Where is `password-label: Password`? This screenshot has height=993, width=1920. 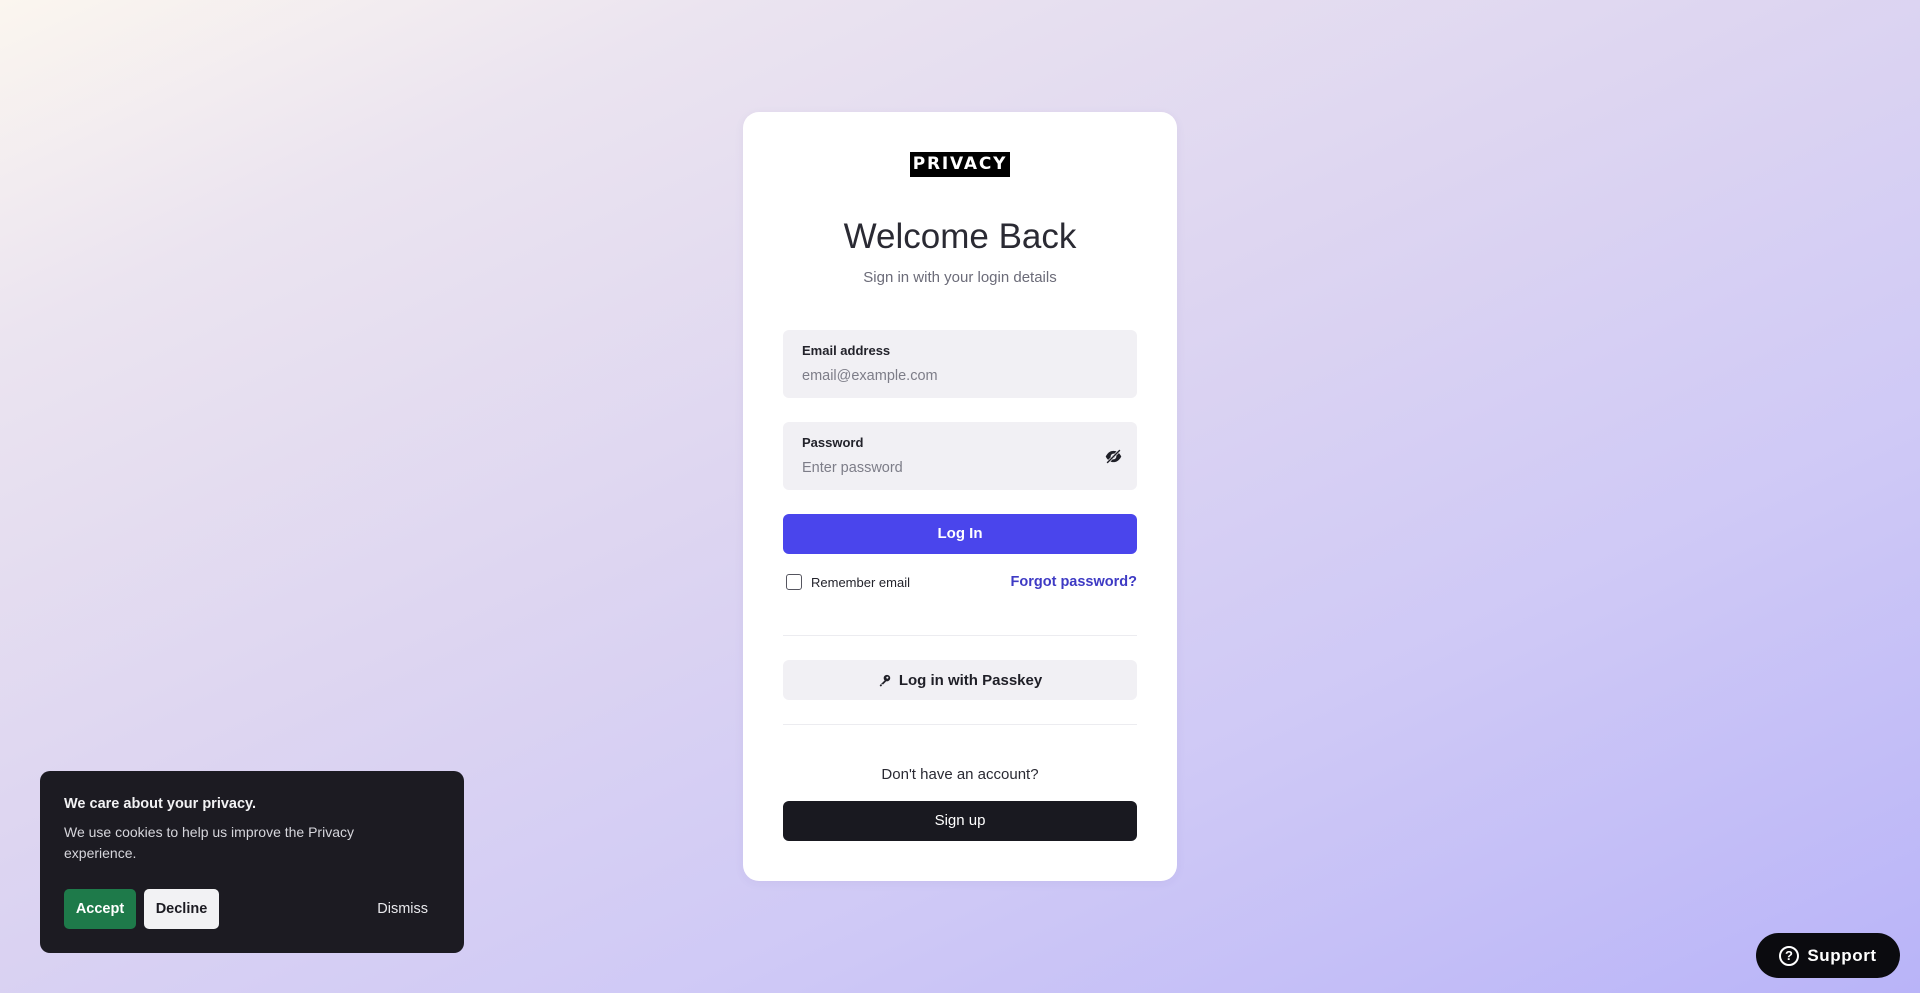
password-label: Password is located at coordinates (833, 442).